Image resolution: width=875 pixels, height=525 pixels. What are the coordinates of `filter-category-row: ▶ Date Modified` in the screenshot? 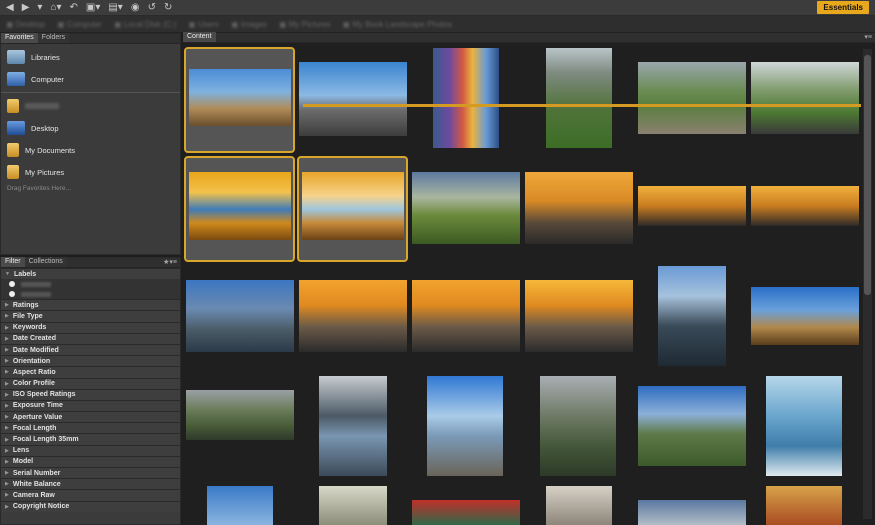 It's located at (90, 349).